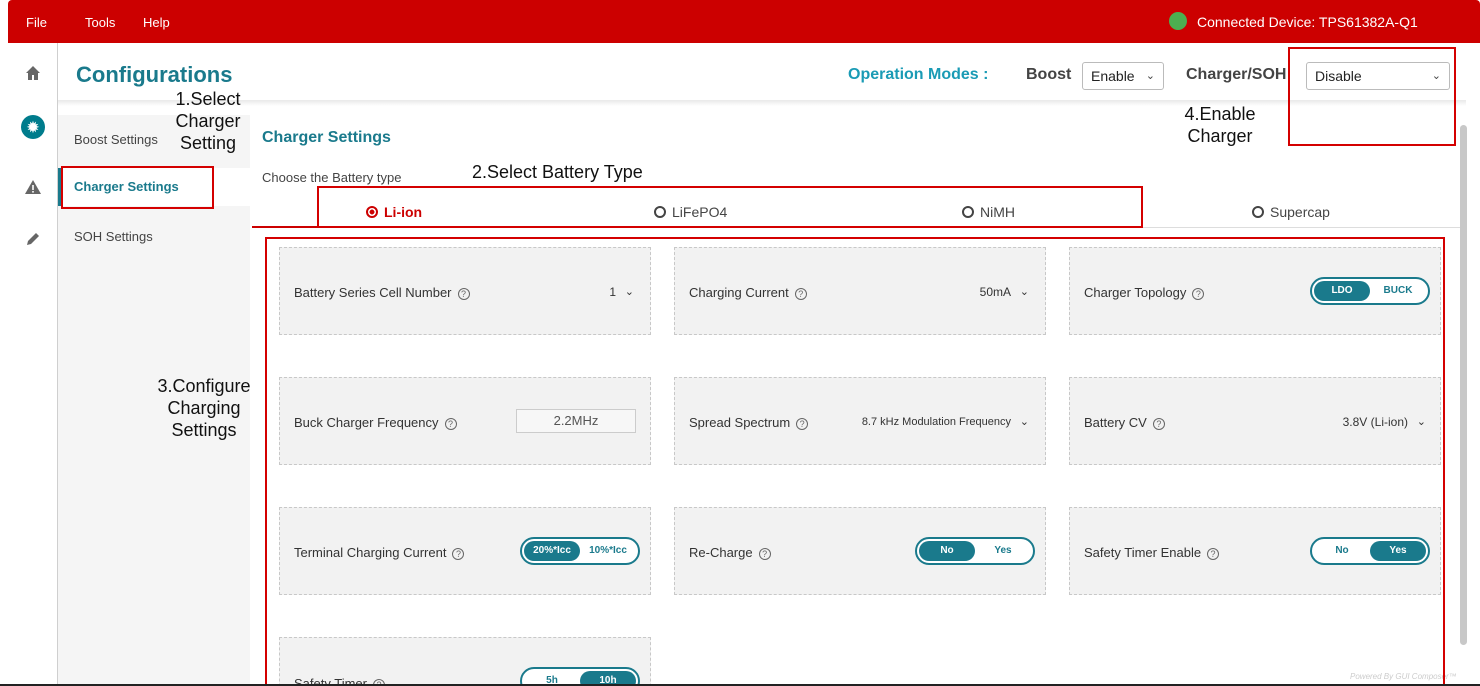  Describe the element at coordinates (36, 22) in the screenshot. I see `menu-file: File` at that location.